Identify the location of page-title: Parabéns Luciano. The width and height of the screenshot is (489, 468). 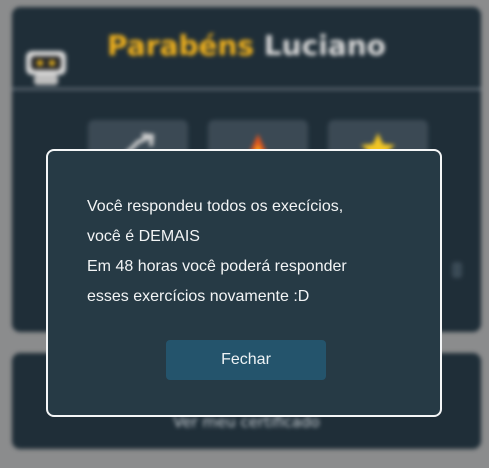
(246, 45).